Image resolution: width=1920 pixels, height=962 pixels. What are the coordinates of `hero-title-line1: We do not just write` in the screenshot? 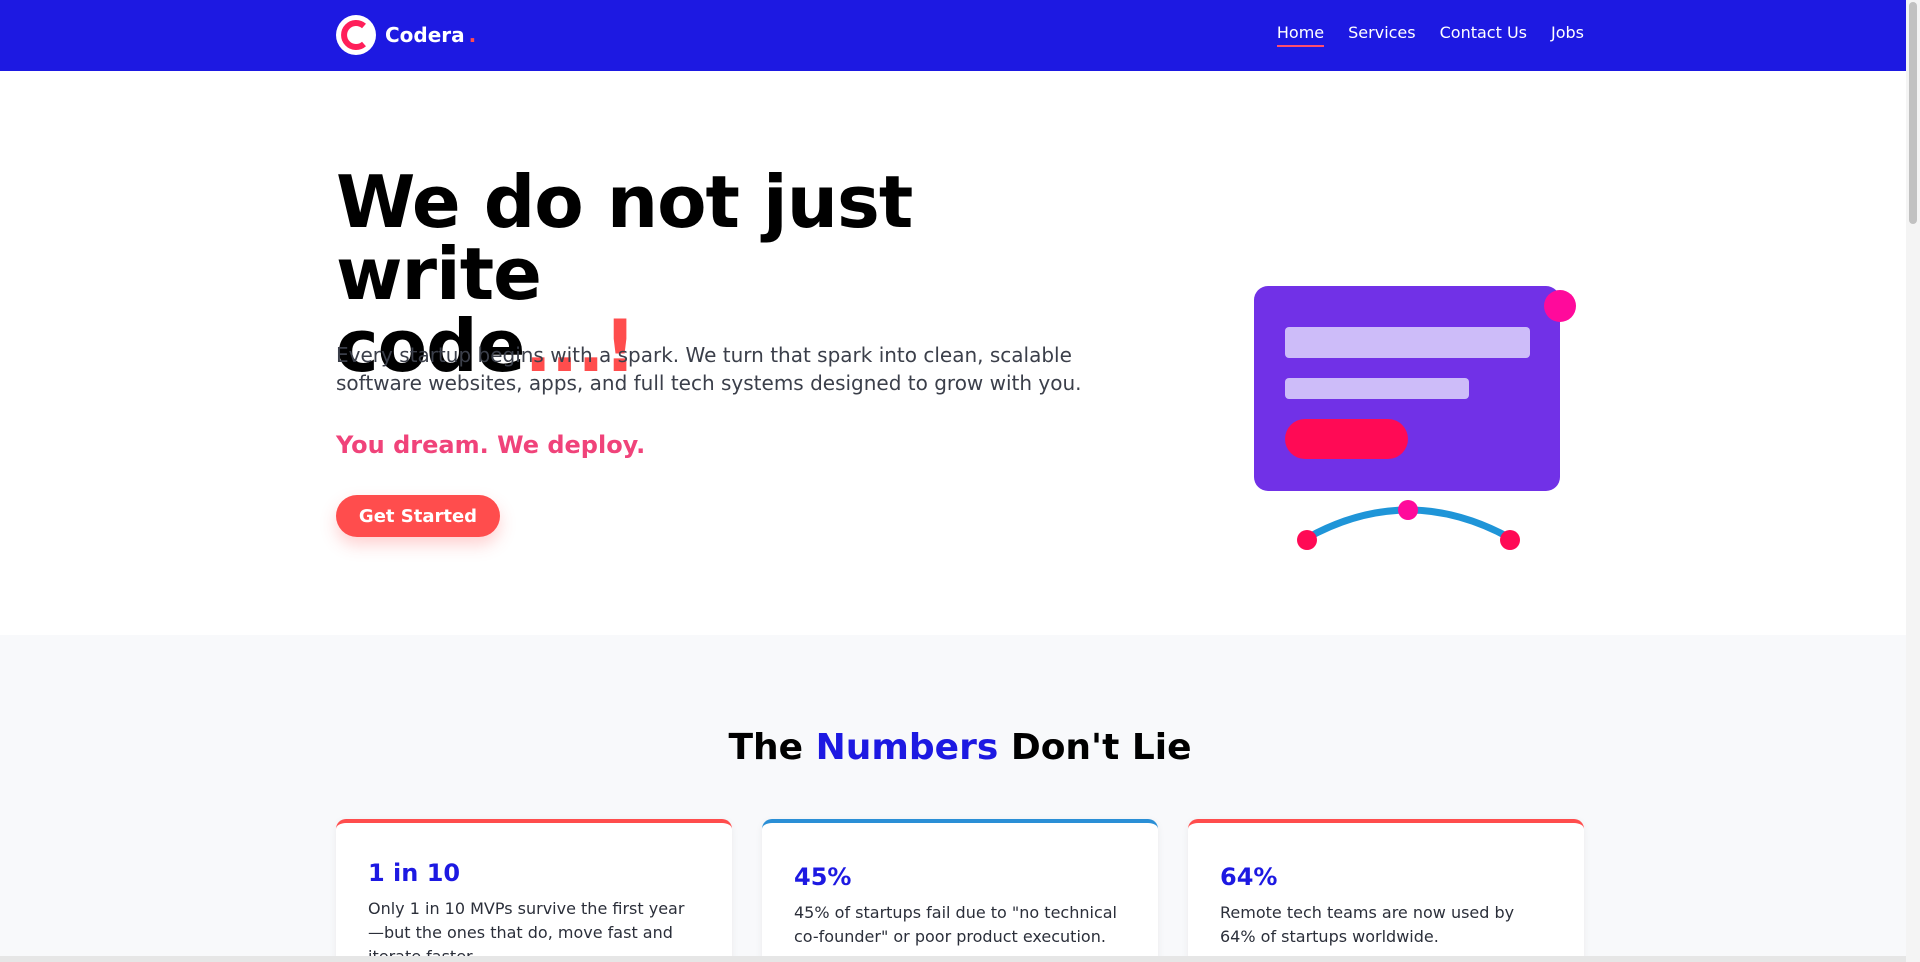 It's located at (624, 238).